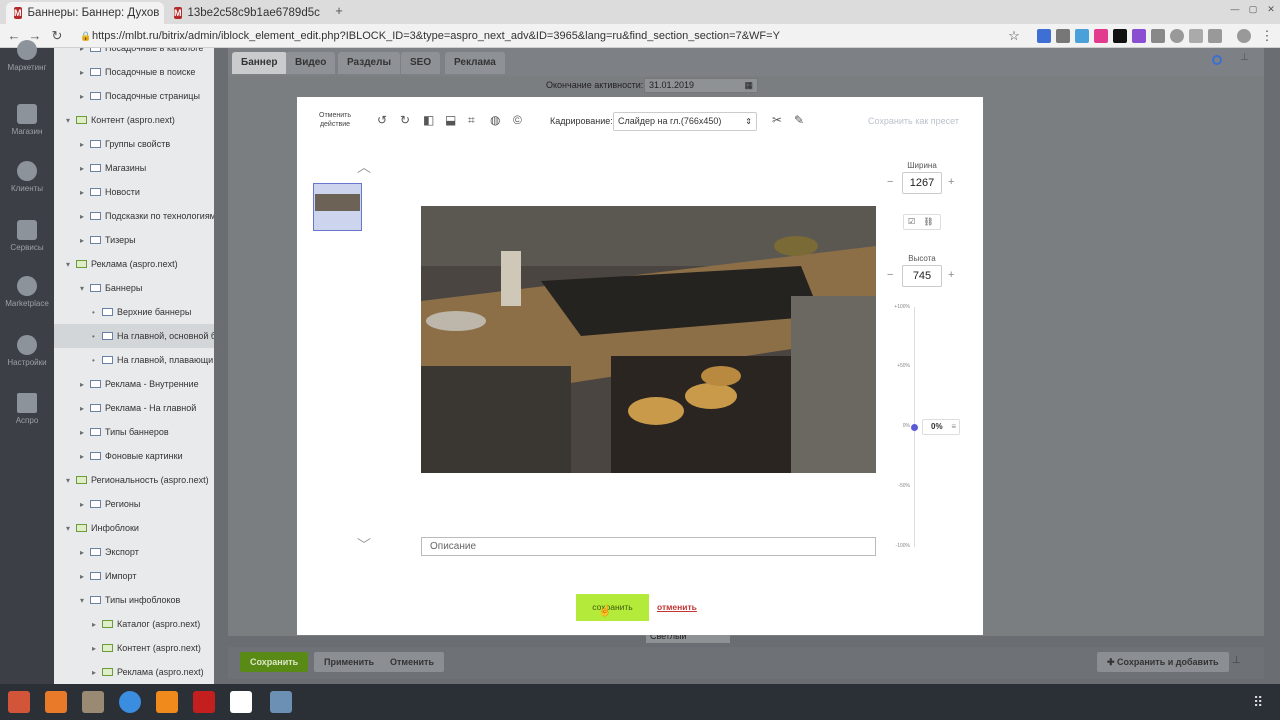 This screenshot has height=720, width=1280. I want to click on crop-preset-select: Слайдер на гл.(766x450) ⇕, so click(685, 121).